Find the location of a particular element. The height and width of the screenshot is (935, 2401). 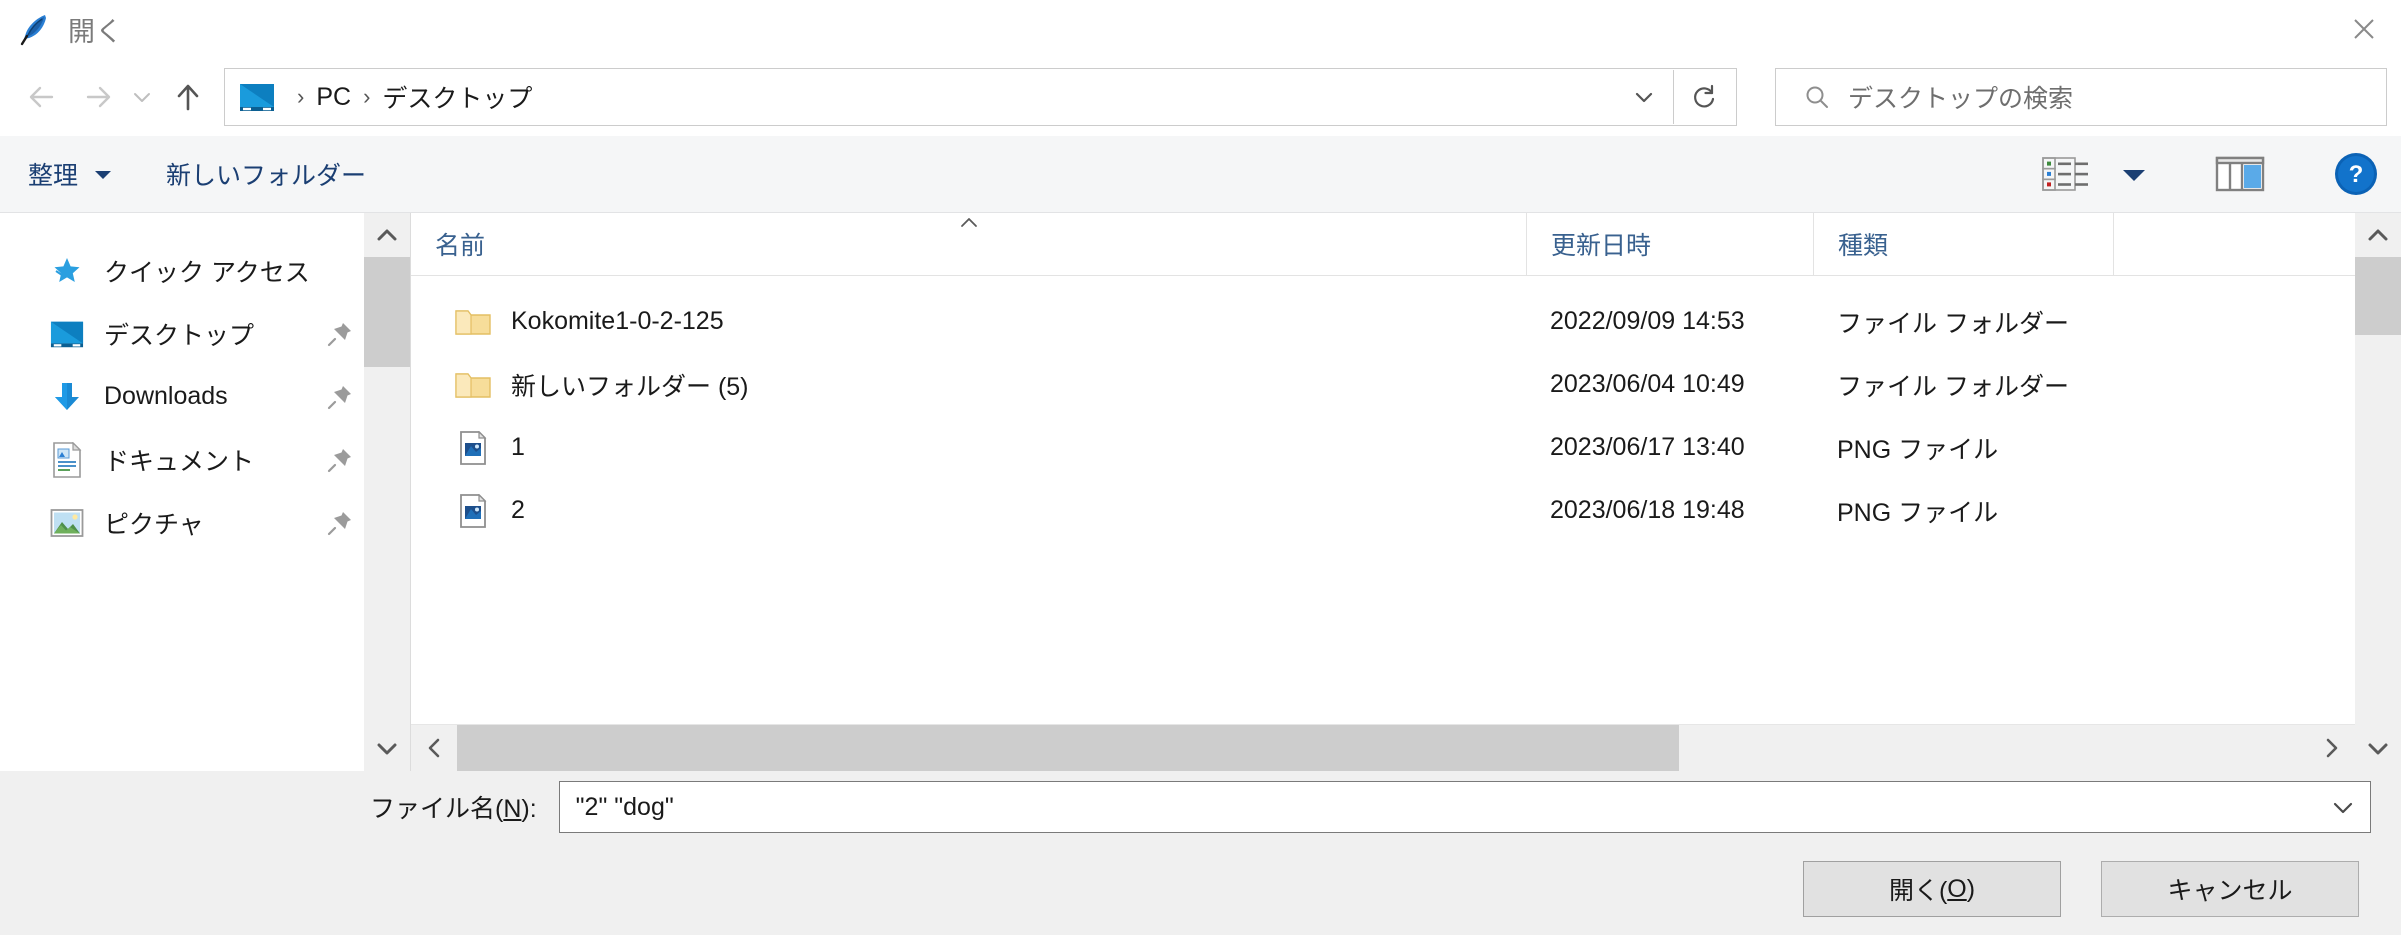

file-list-vertical-scrollbar is located at coordinates (2378, 492).